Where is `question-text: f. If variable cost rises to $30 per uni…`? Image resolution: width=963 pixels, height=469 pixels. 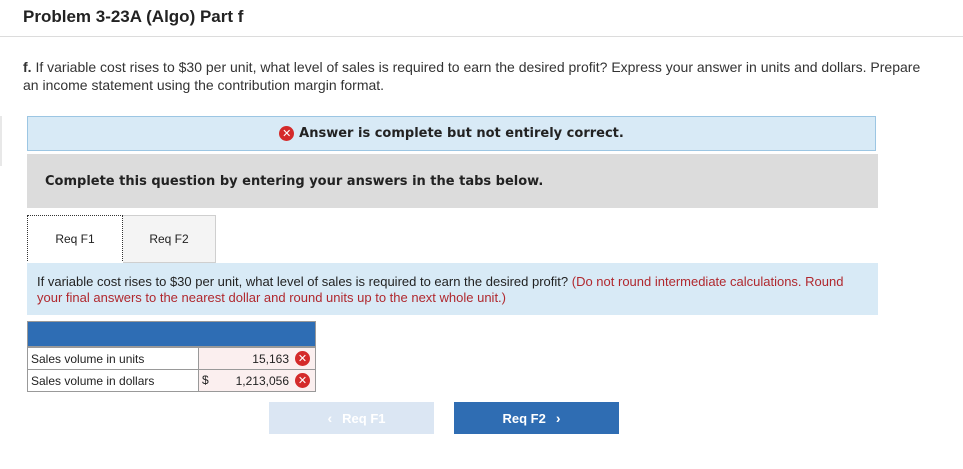
question-text: f. If variable cost rises to $30 per uni… is located at coordinates (480, 76).